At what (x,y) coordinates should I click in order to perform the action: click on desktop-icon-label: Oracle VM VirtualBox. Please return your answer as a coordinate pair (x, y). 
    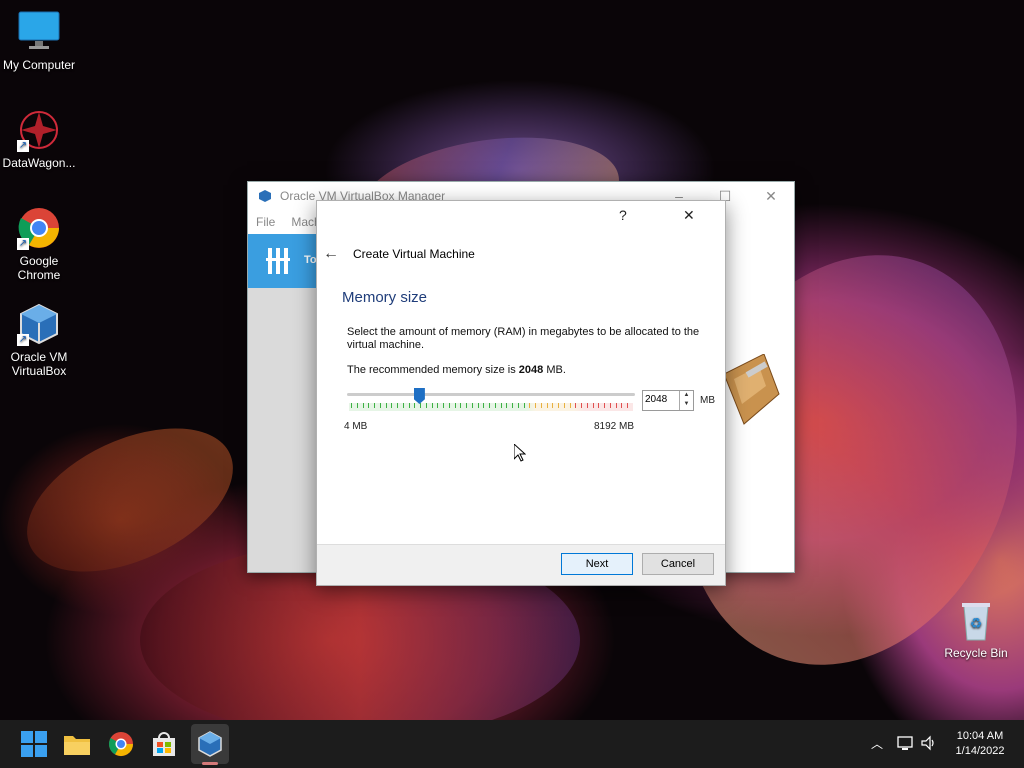
    Looking at the image, I should click on (39, 364).